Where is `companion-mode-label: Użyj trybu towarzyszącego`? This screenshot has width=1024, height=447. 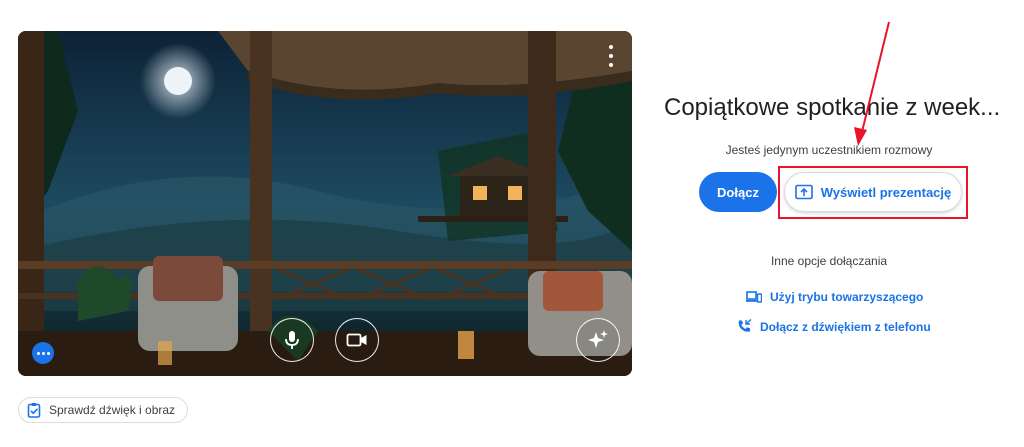 companion-mode-label: Użyj trybu towarzyszącego is located at coordinates (847, 297).